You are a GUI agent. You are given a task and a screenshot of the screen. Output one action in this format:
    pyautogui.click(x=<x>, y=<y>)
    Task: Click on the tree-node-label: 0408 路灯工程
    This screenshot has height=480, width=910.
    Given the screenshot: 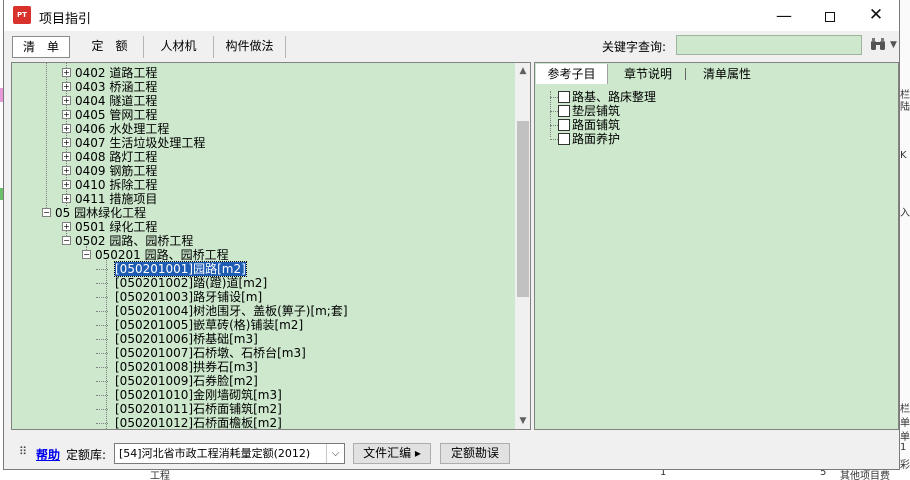 What is the action you would take?
    pyautogui.click(x=116, y=157)
    